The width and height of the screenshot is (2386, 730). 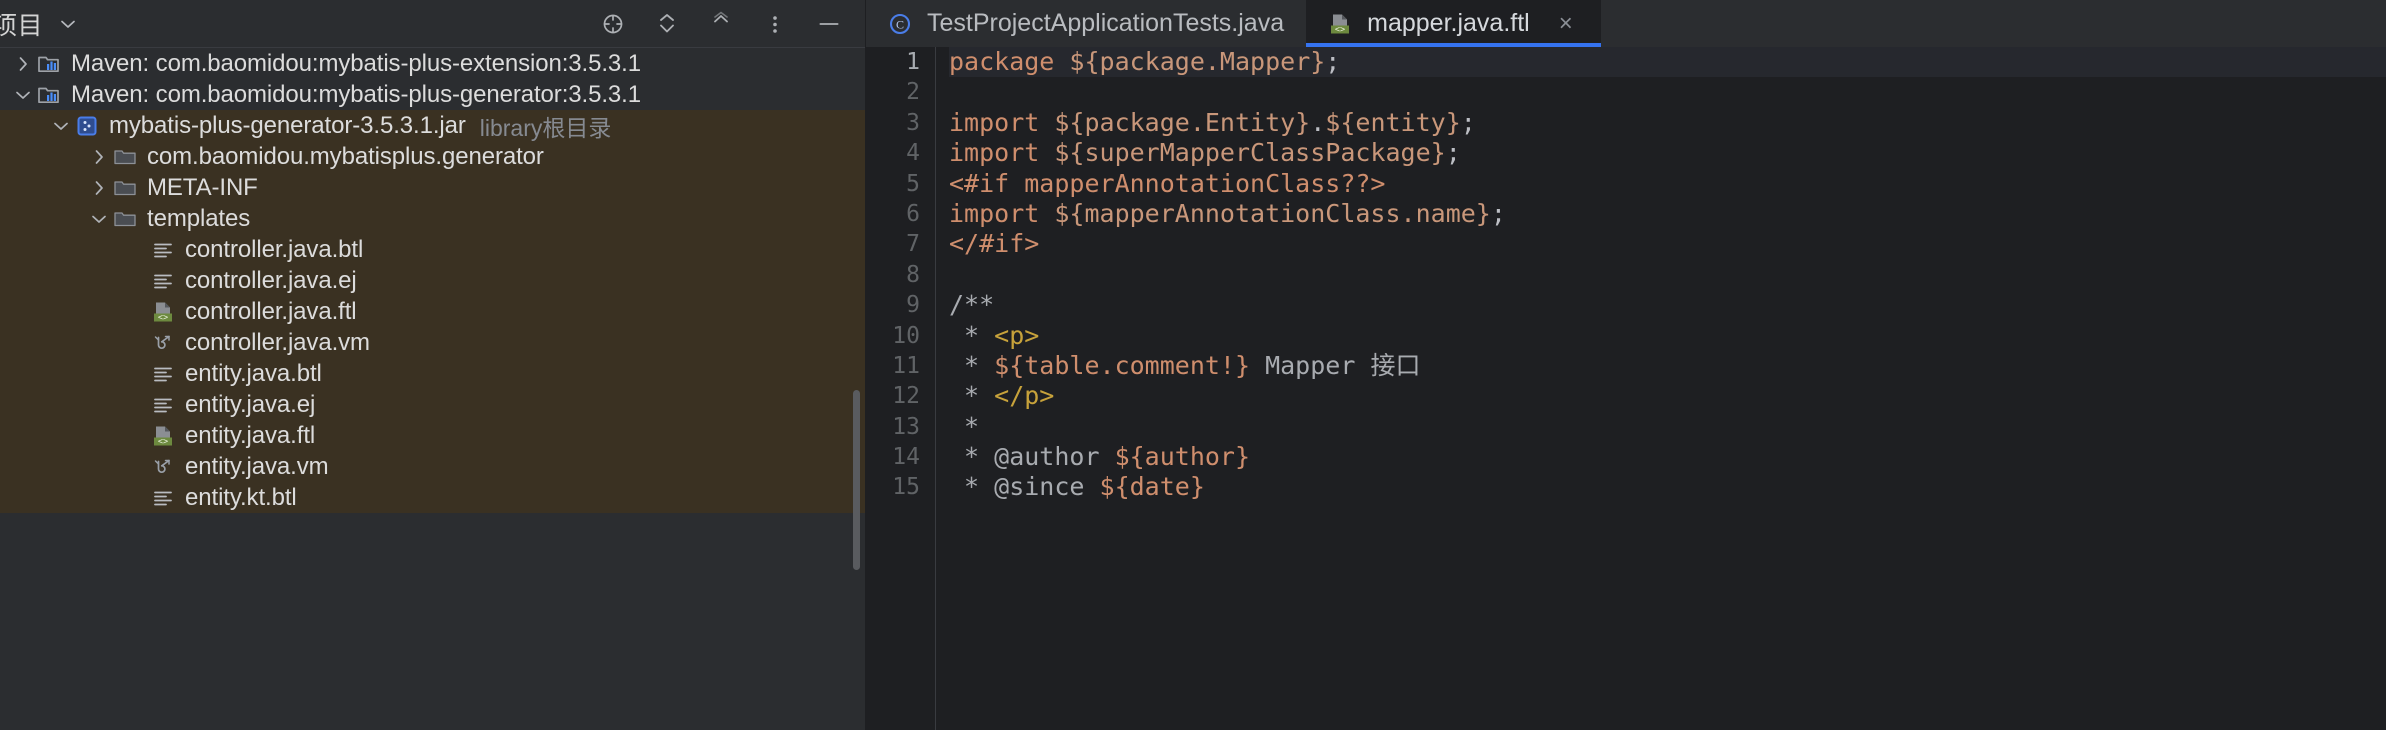 I want to click on line-number: 14, so click(x=893, y=457).